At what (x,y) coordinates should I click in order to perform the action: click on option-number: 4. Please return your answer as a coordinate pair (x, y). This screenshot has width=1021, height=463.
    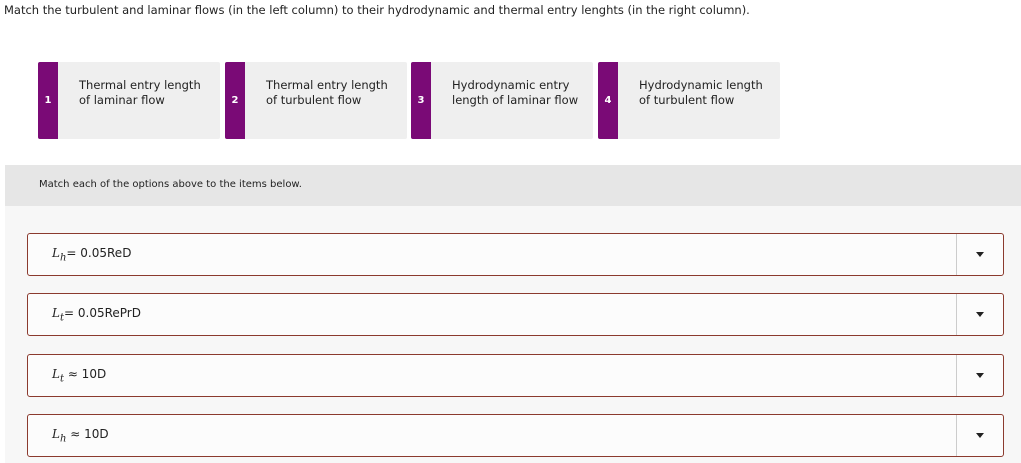
    Looking at the image, I should click on (608, 100).